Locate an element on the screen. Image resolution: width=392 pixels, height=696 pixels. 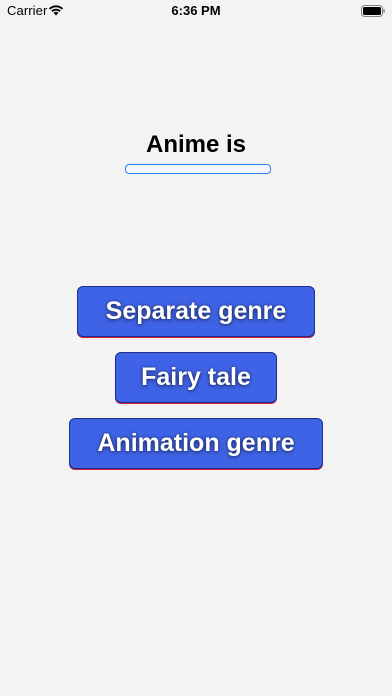
option-animation-genre-button: Animation genre is located at coordinates (196, 443).